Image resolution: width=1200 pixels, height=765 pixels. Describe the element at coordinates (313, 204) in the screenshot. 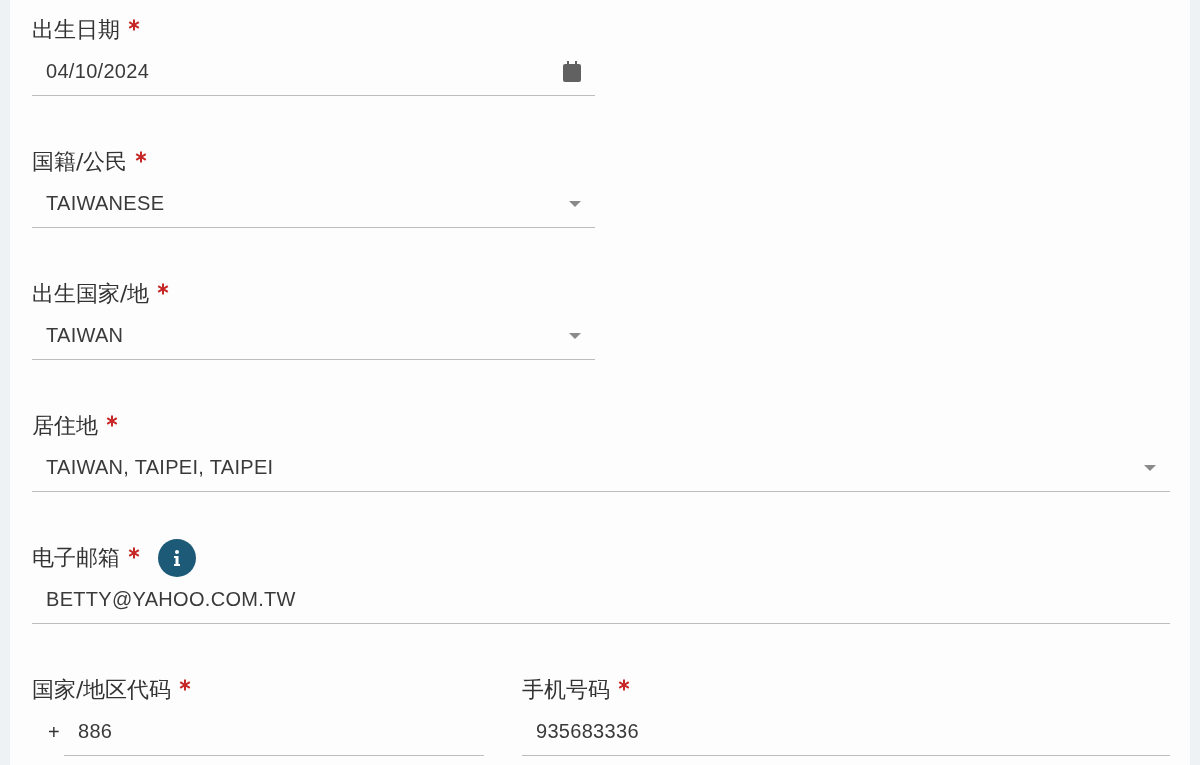

I see `dropdown-field: TAIWANESE` at that location.